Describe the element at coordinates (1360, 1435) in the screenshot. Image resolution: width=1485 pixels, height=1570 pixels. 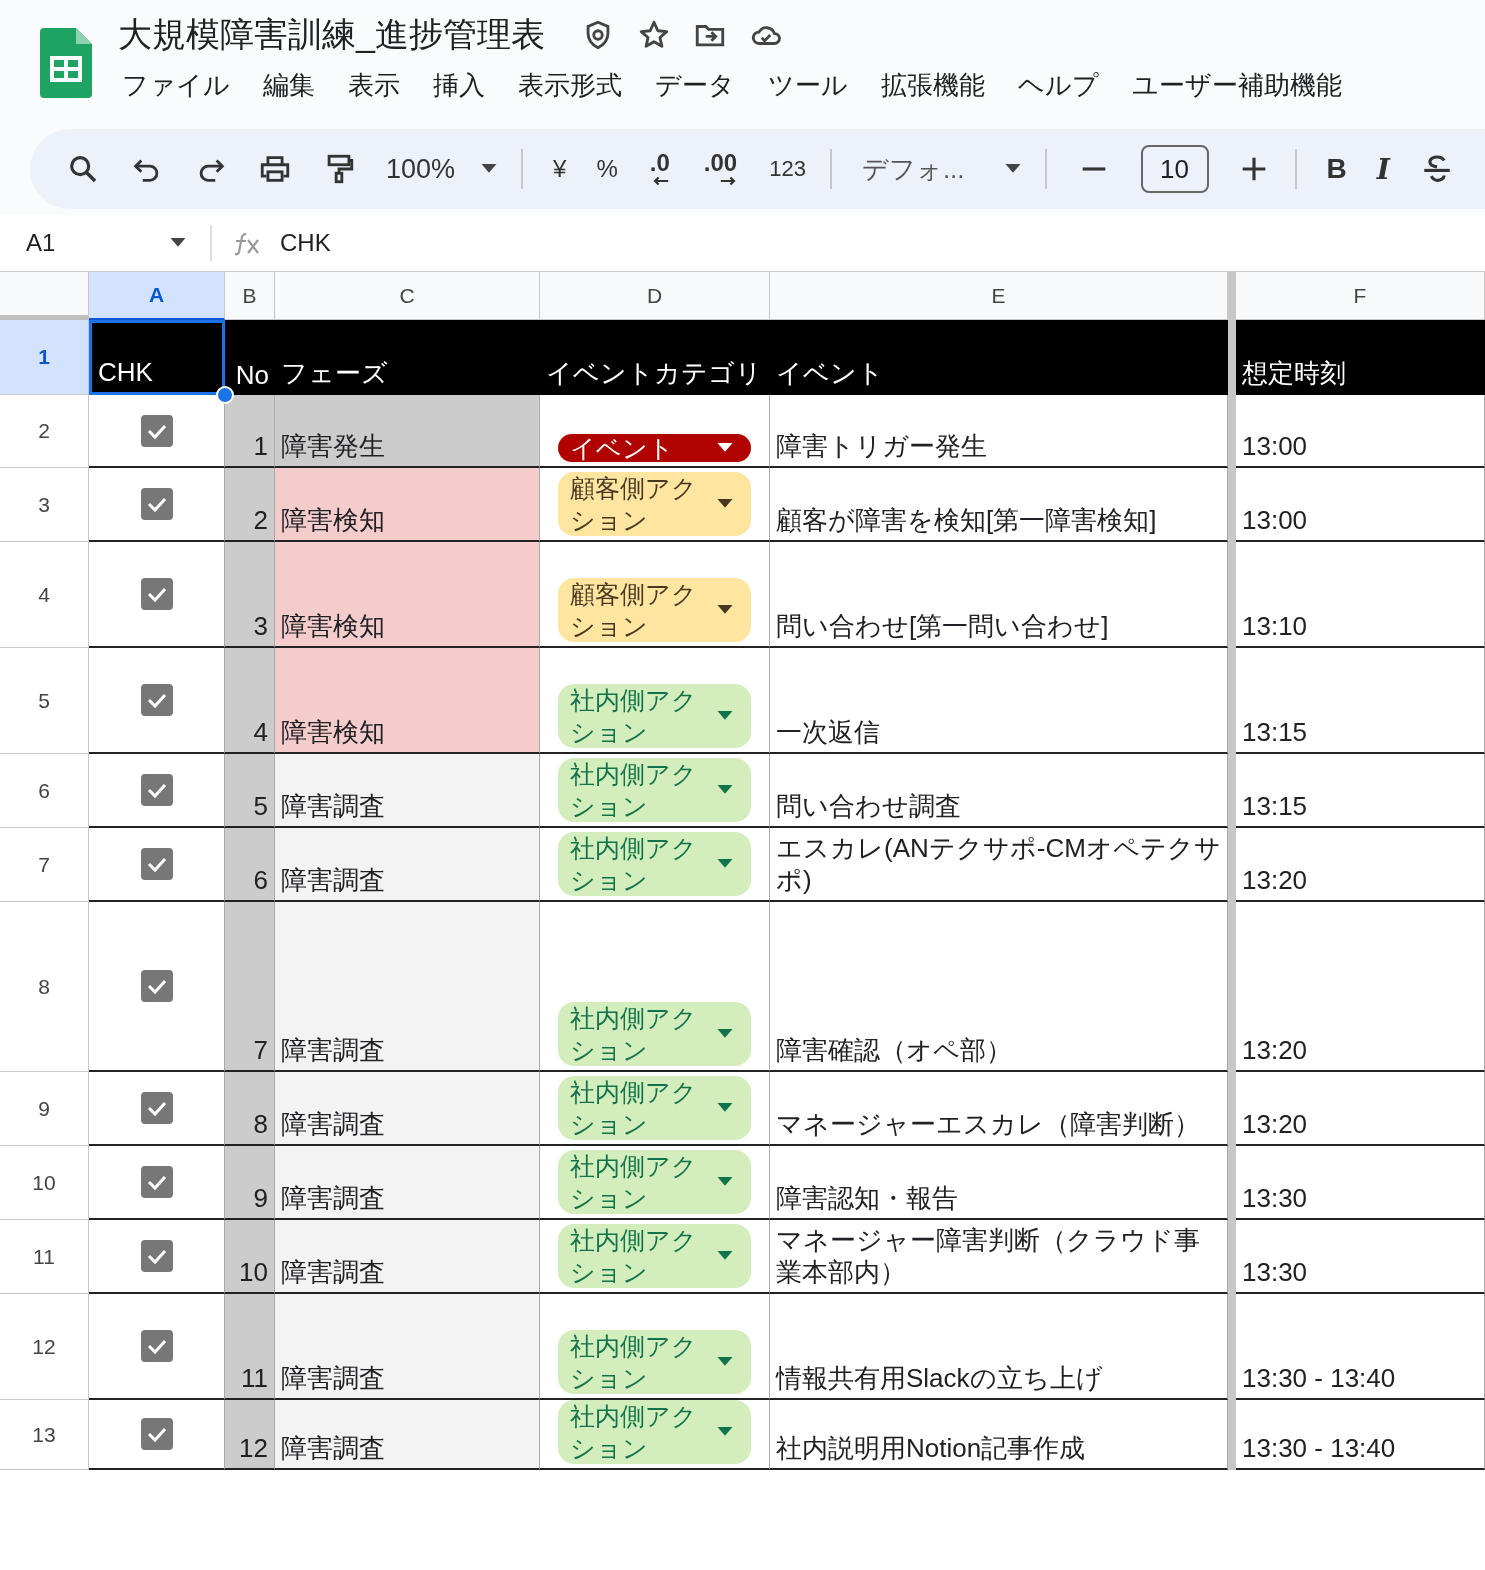
I see `table-cell: 13:30 - 13:40` at that location.